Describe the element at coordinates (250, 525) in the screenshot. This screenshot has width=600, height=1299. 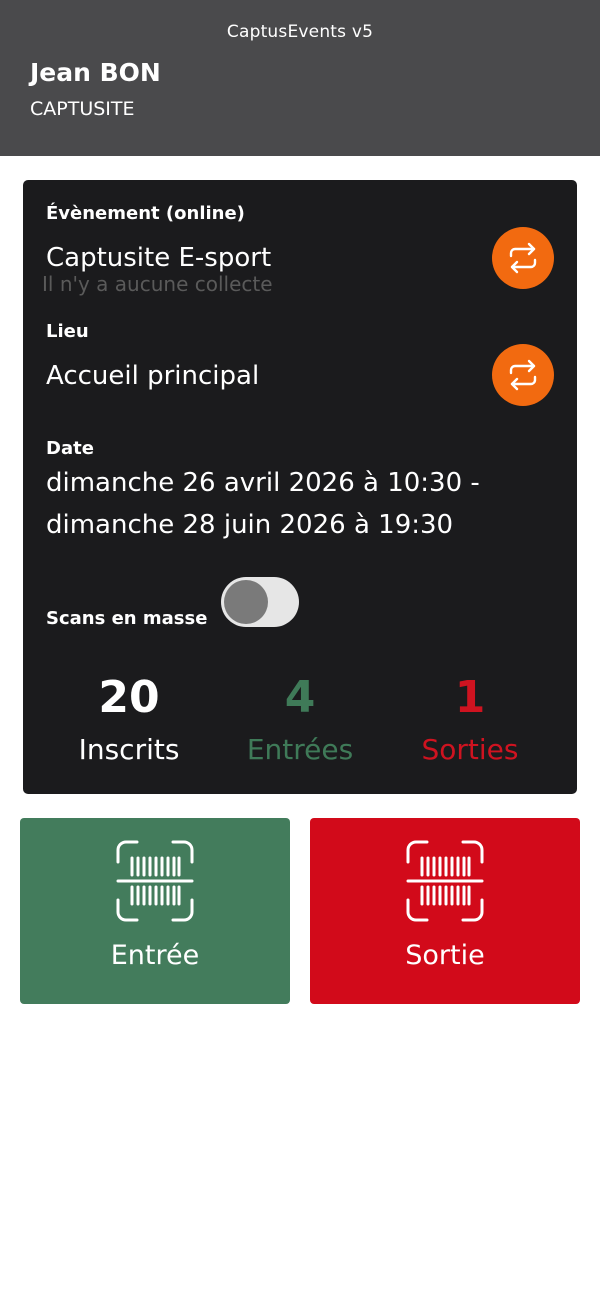
I see `date-end: dimanche 28 juin 2026 à 19:30` at that location.